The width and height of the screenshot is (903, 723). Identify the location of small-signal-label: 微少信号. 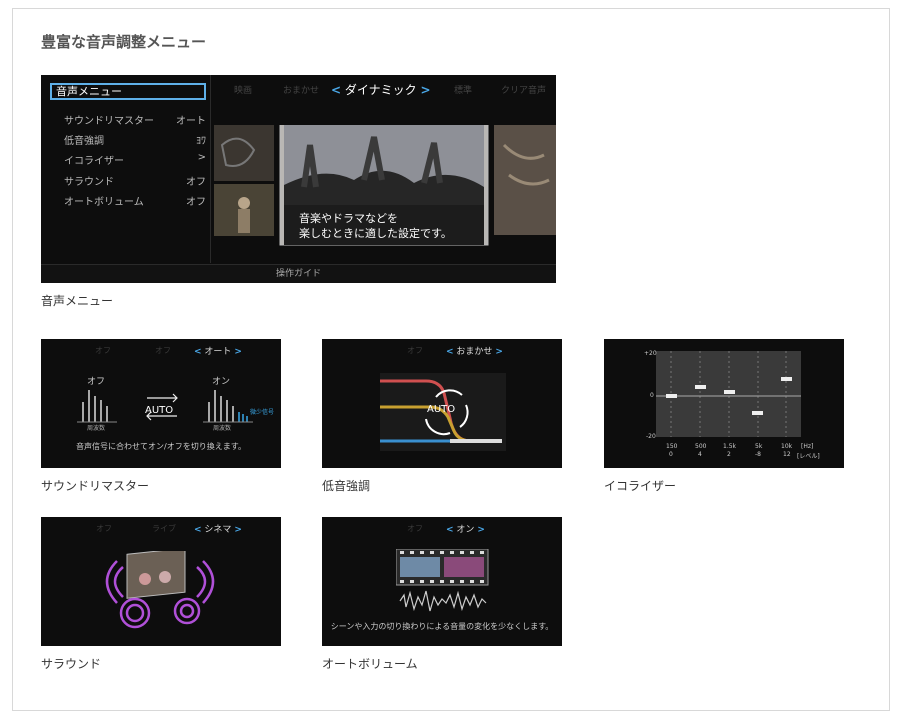
(262, 412).